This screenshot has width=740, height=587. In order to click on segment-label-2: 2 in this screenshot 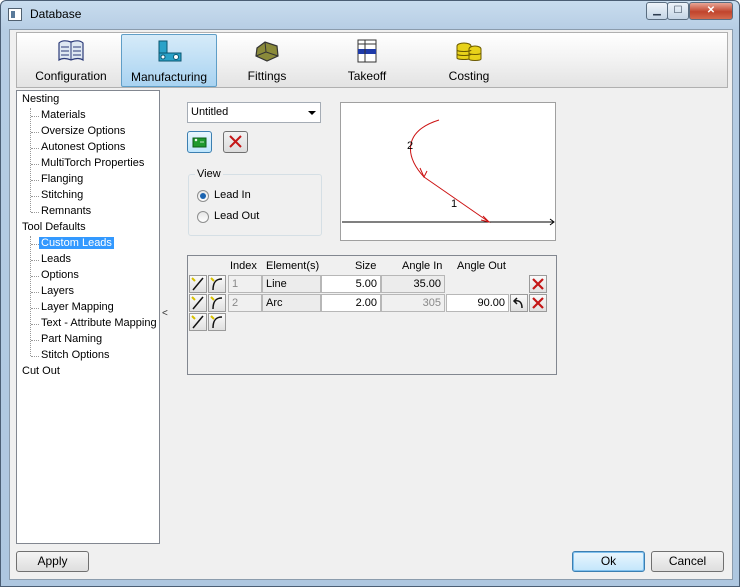, I will do `click(410, 146)`.